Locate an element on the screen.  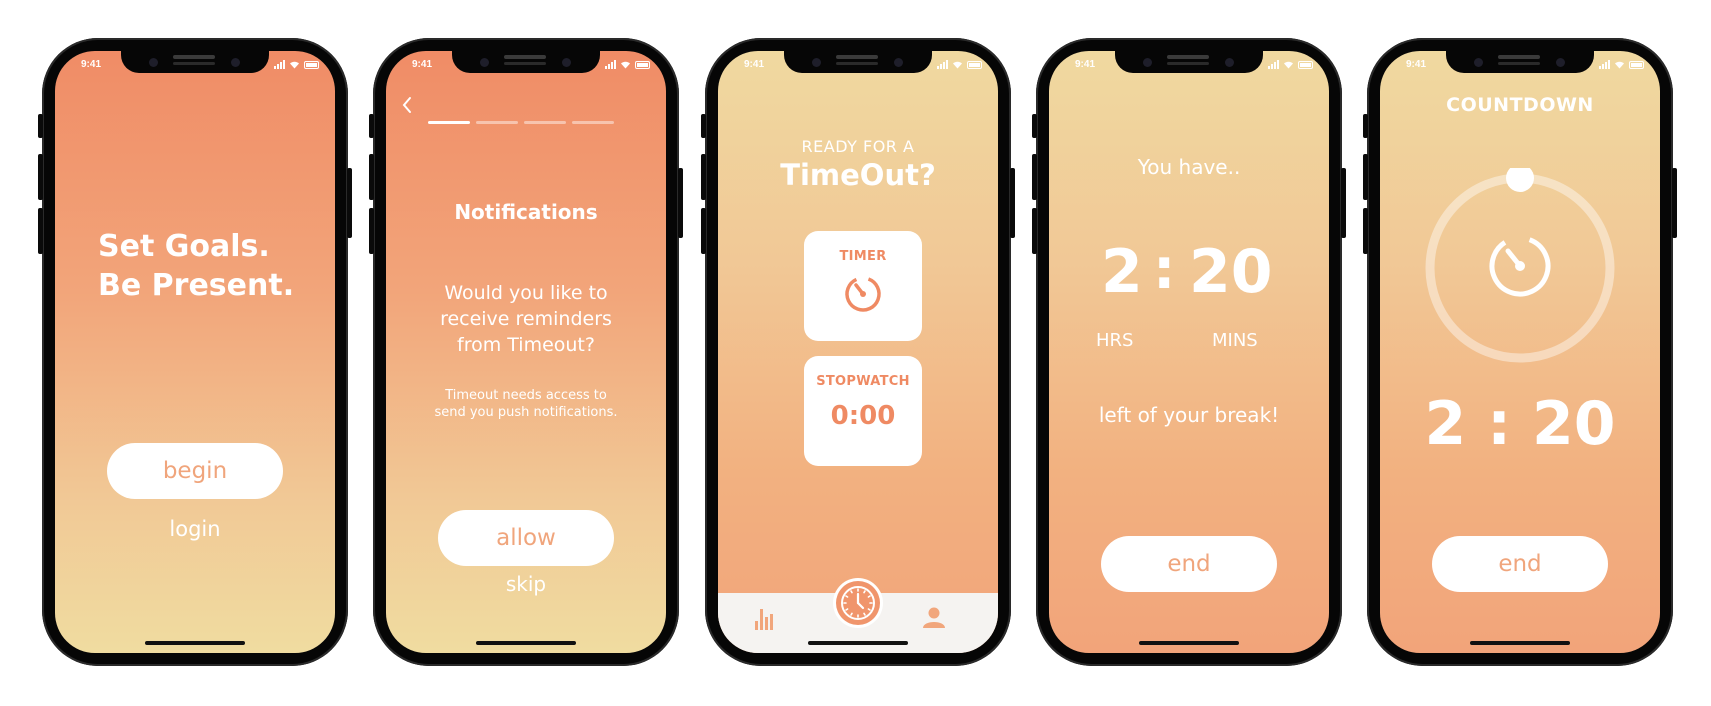
stopwatch-value: 0:00 is located at coordinates (863, 416).